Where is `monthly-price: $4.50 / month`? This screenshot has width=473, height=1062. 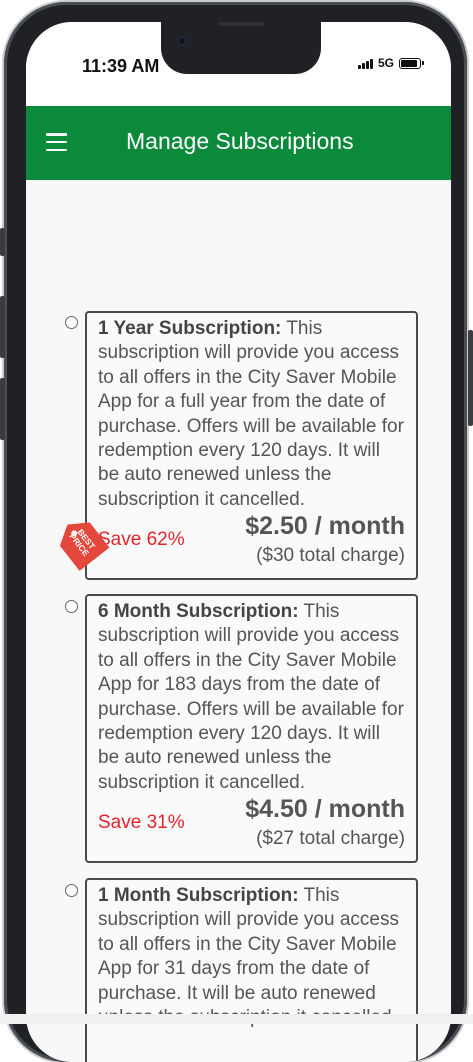
monthly-price: $4.50 / month is located at coordinates (325, 809).